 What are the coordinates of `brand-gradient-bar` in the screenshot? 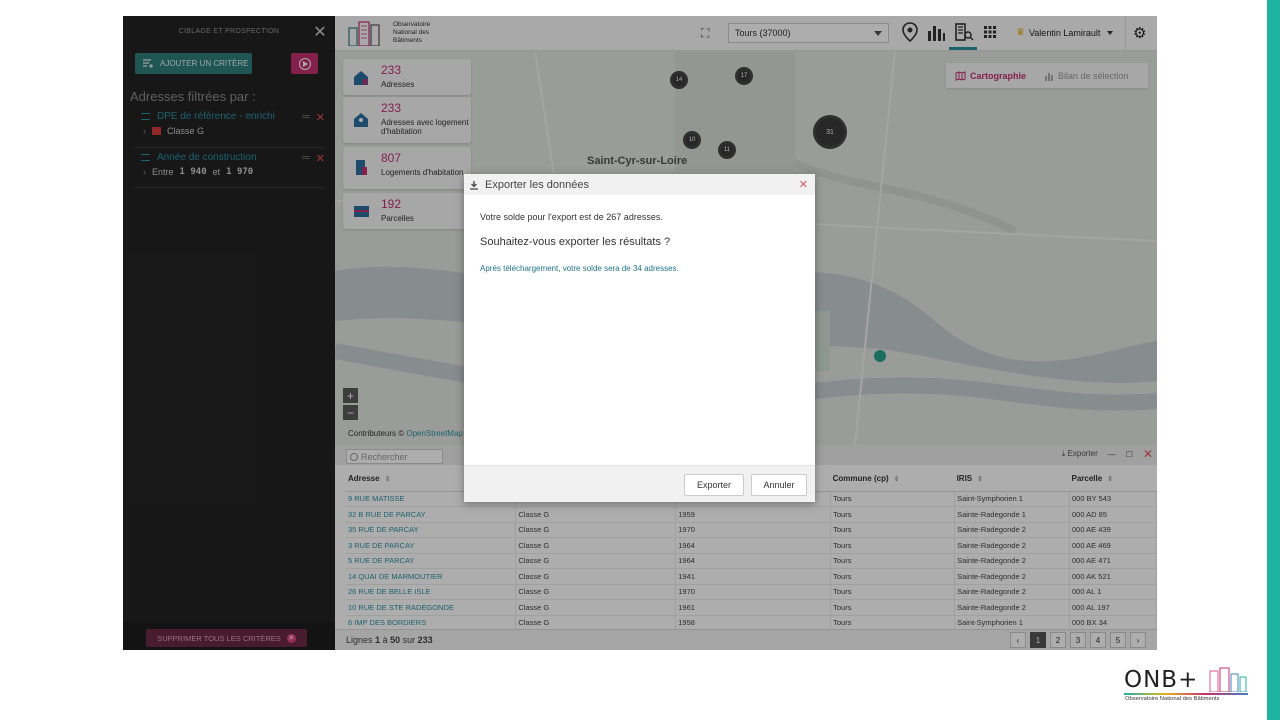 It's located at (1186, 694).